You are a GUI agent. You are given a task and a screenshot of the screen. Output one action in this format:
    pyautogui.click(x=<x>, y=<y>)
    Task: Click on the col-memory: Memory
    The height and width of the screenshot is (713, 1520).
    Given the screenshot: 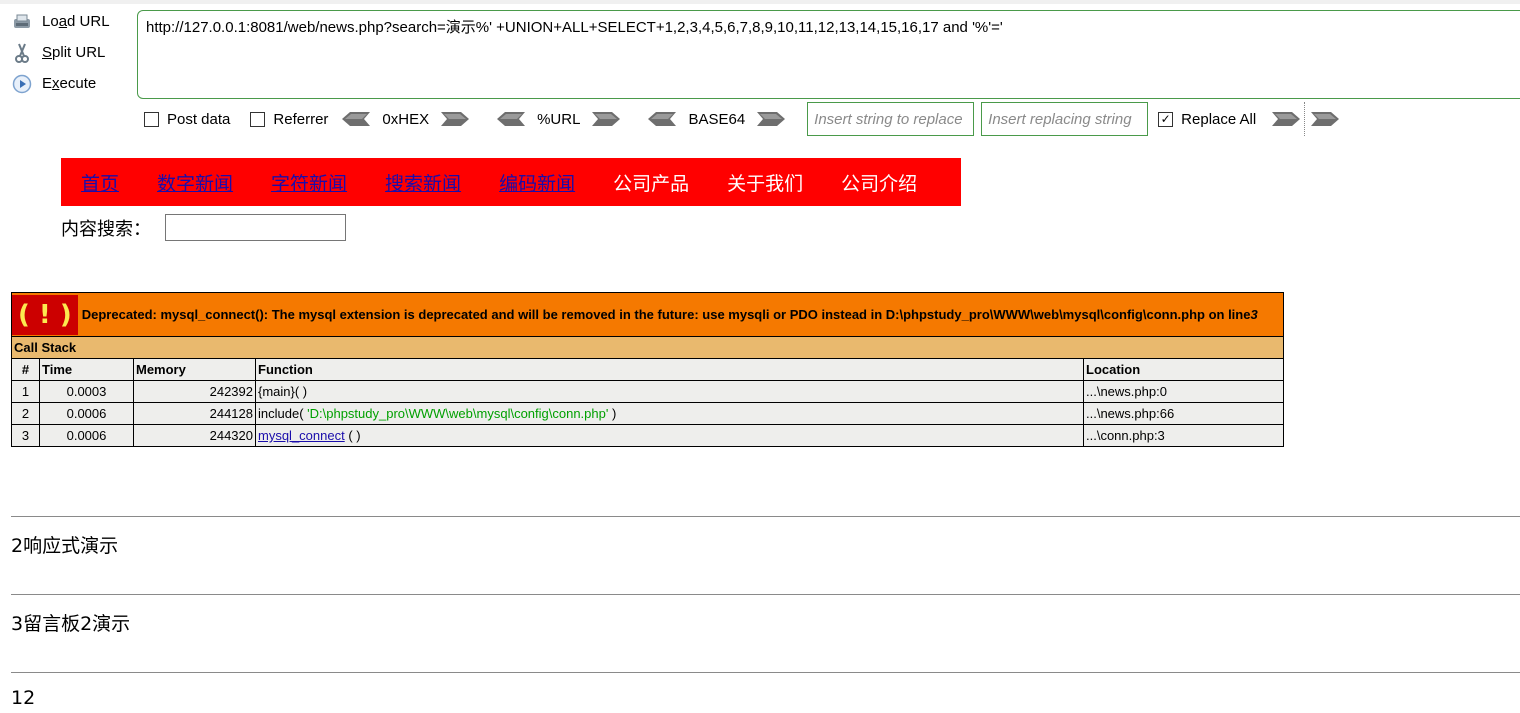 What is the action you would take?
    pyautogui.click(x=194, y=369)
    